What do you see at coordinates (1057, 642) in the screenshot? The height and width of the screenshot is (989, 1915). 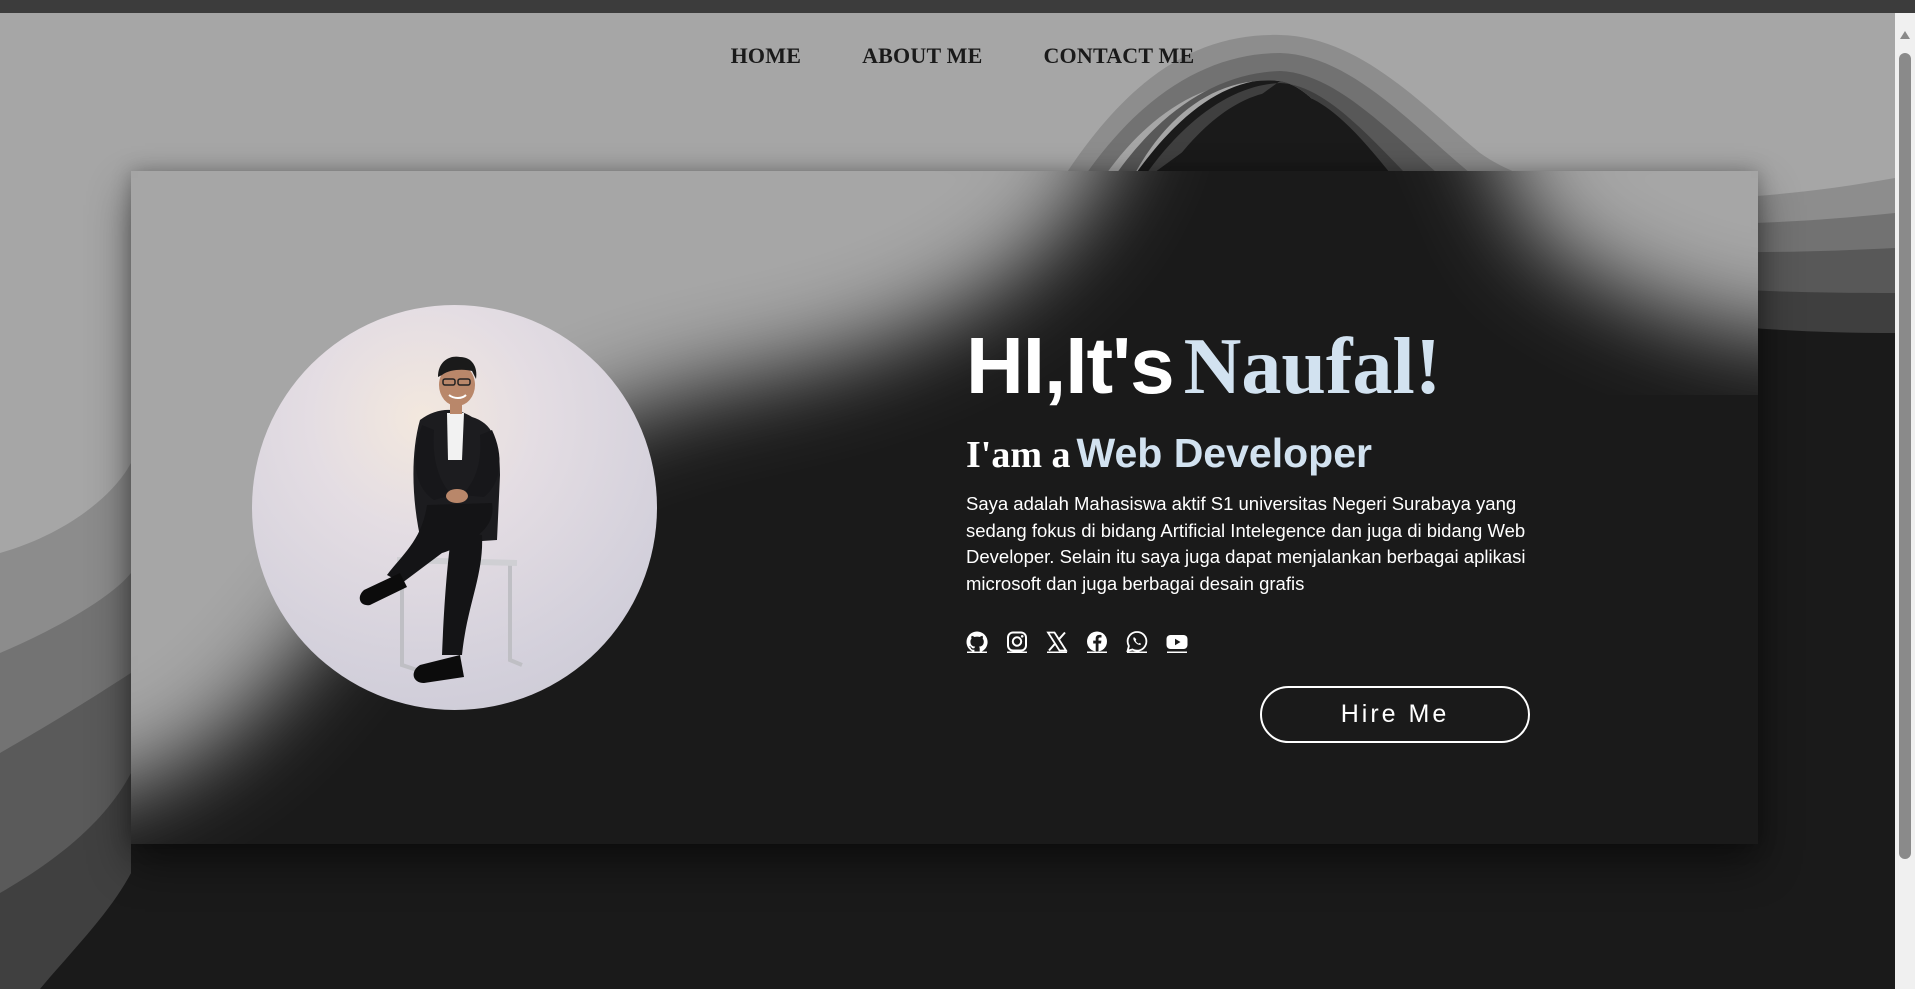 I see `x-twitter-icon` at bounding box center [1057, 642].